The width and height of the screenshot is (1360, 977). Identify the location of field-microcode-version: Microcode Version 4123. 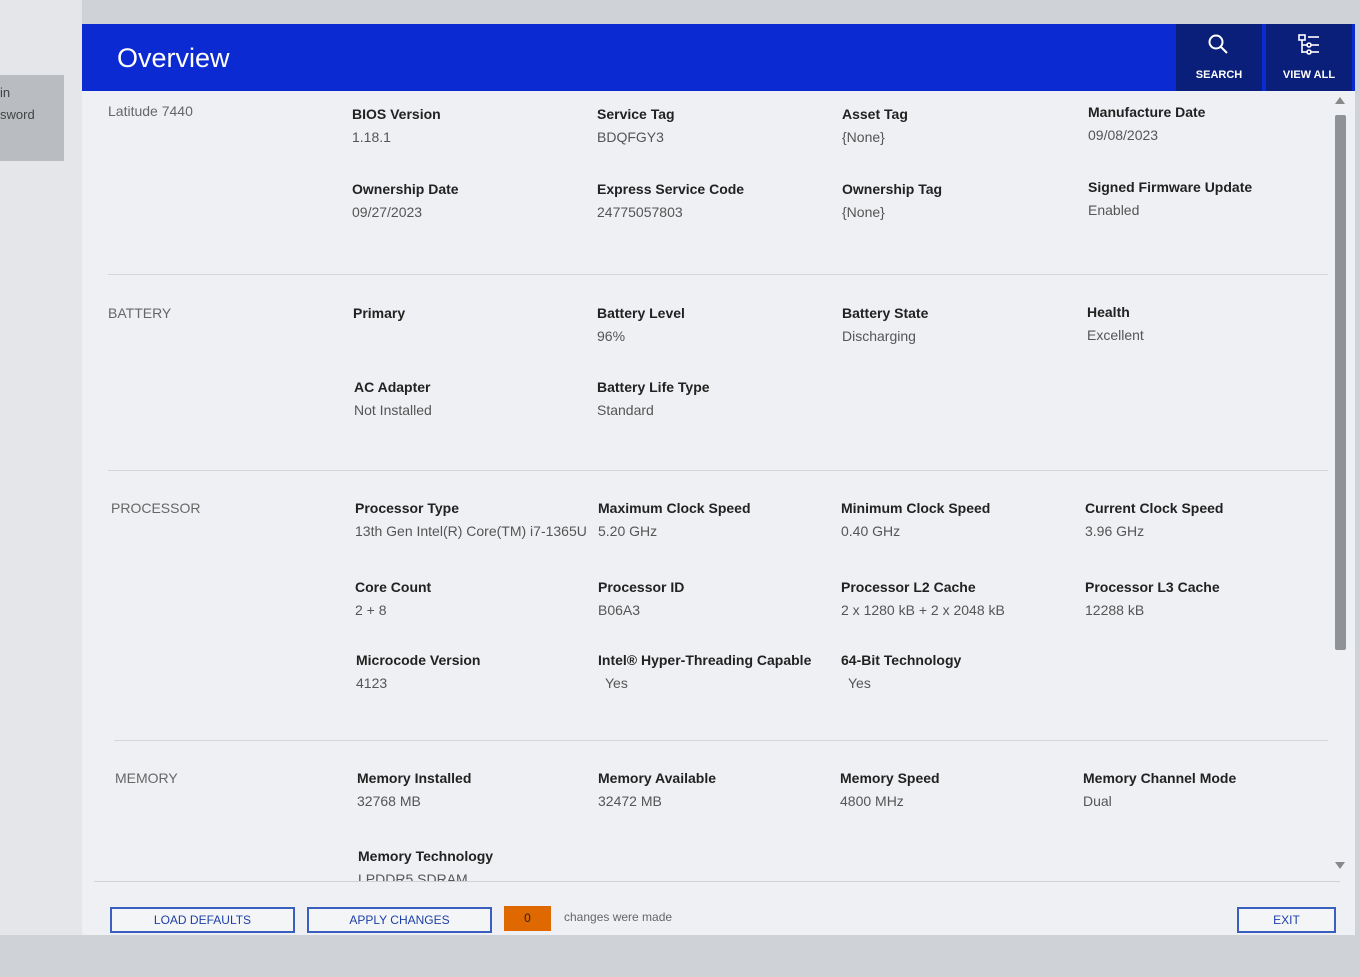
(476, 671).